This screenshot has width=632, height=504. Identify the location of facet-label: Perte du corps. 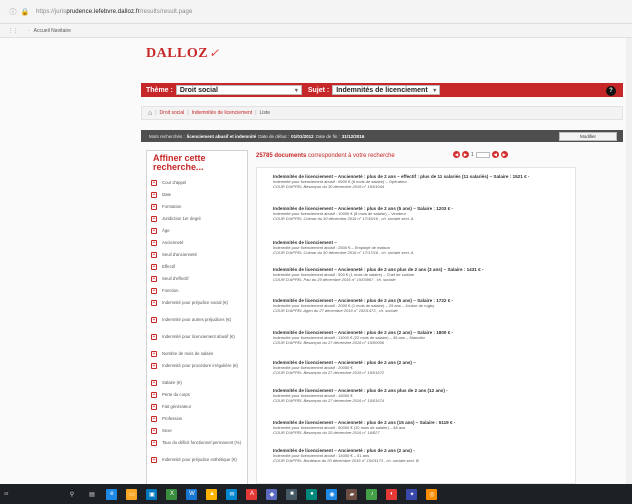
(176, 394).